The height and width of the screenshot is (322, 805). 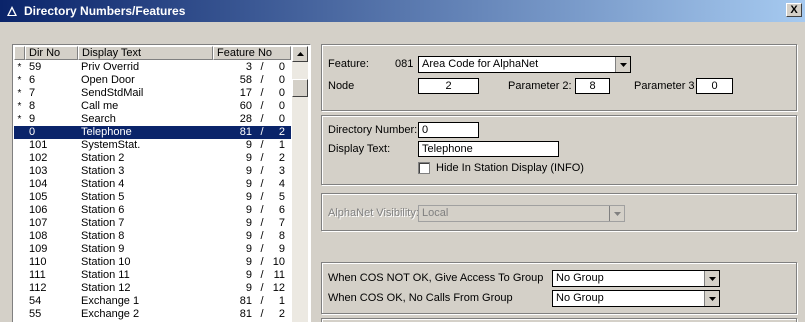 I want to click on table-row: * 7 SendStdMail 17 / 0, so click(x=152, y=93).